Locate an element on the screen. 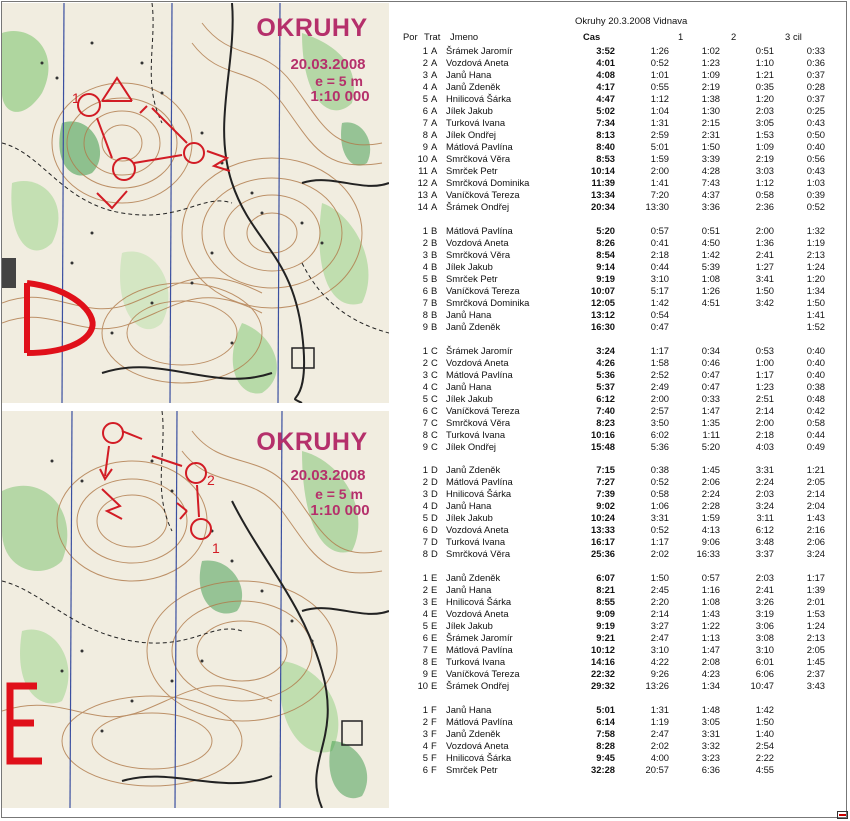  cell-time: 5:01 is located at coordinates (605, 709).